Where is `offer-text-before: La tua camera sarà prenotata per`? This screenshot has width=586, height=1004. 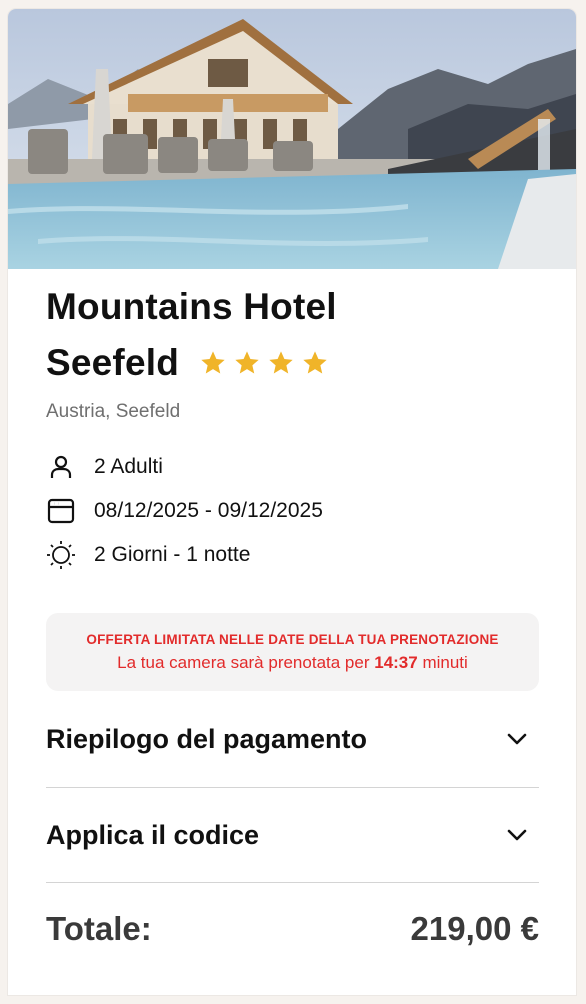 offer-text-before: La tua camera sarà prenotata per is located at coordinates (243, 662).